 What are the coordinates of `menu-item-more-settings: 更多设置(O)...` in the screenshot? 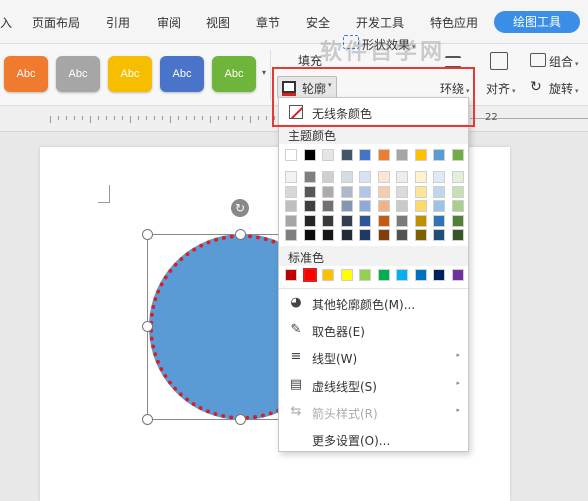 It's located at (373, 439).